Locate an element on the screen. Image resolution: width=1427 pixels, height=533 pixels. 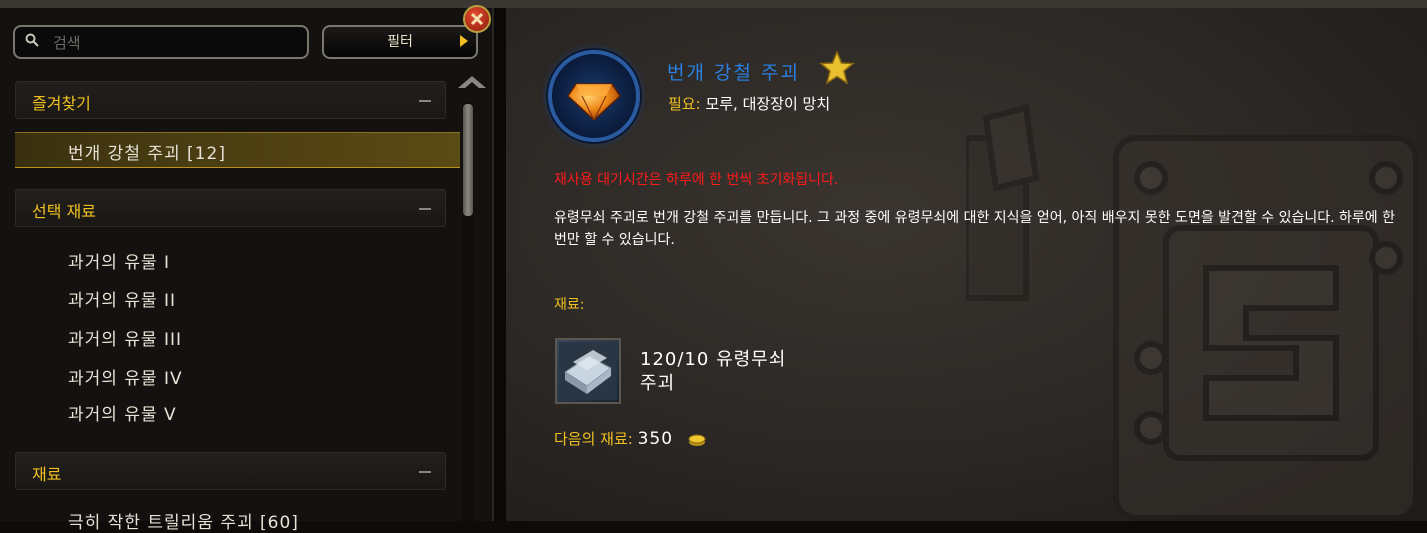
recipe-item: 번개 강철 주괴 [12] is located at coordinates (147, 151).